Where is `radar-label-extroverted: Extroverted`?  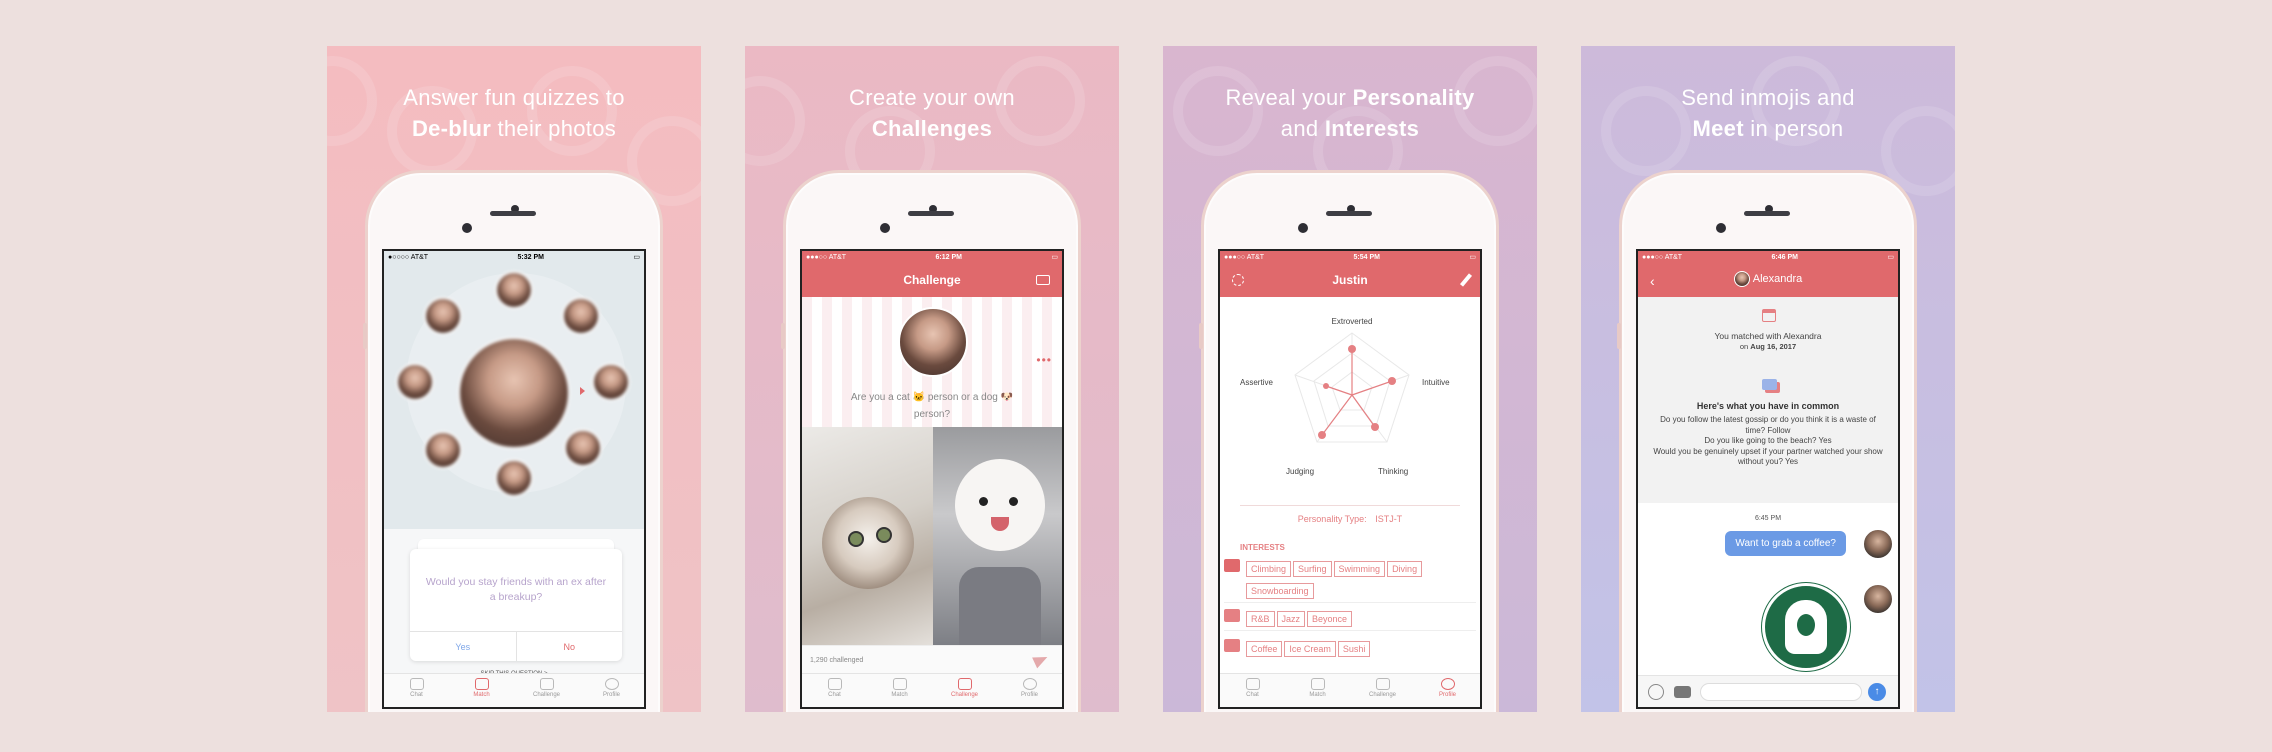 radar-label-extroverted: Extroverted is located at coordinates (1352, 321).